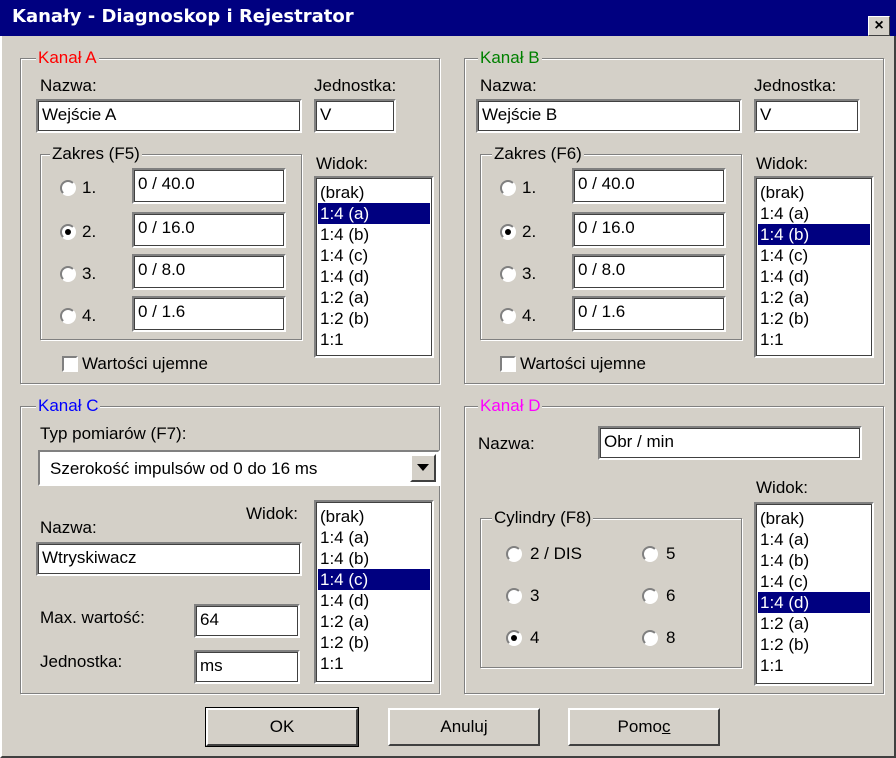 The height and width of the screenshot is (758, 896). What do you see at coordinates (649, 314) in the screenshot?
I see `kanal-b-range-4-field: 0 / 1.6` at bounding box center [649, 314].